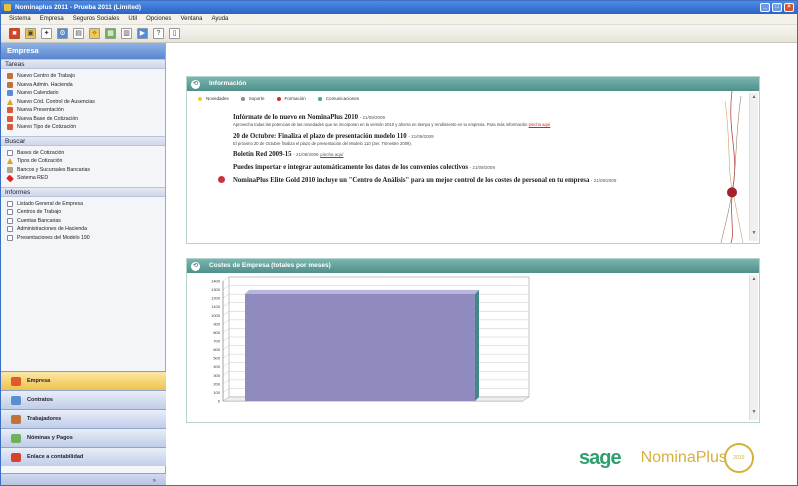 This screenshot has height=486, width=798. What do you see at coordinates (96, 19) in the screenshot?
I see `menu-seguros-sociales: Seguros Sociales` at bounding box center [96, 19].